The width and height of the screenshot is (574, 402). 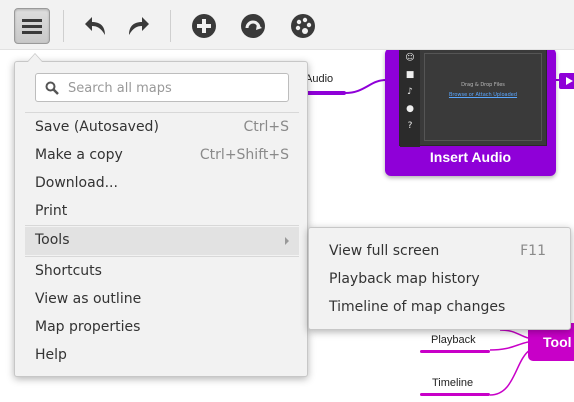 What do you see at coordinates (483, 85) in the screenshot?
I see `drop-text: Drag & Drop Files` at bounding box center [483, 85].